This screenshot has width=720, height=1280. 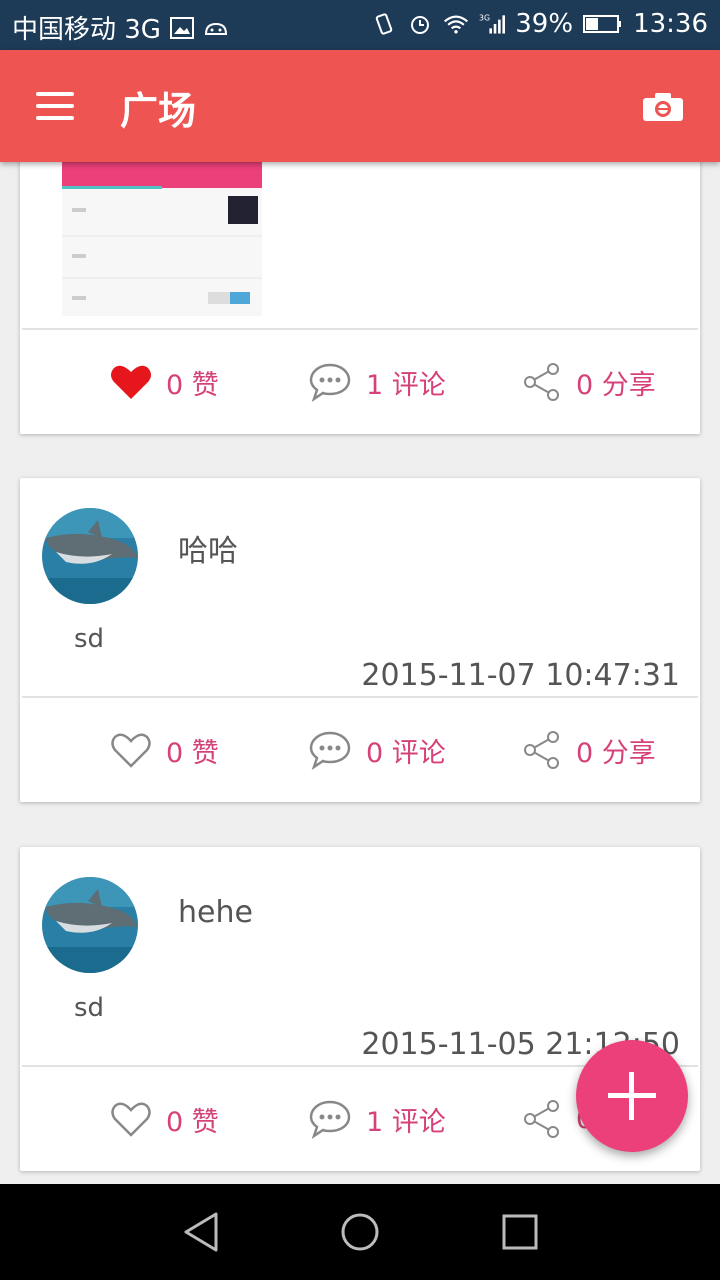 What do you see at coordinates (602, 24) in the screenshot?
I see `battery-icon` at bounding box center [602, 24].